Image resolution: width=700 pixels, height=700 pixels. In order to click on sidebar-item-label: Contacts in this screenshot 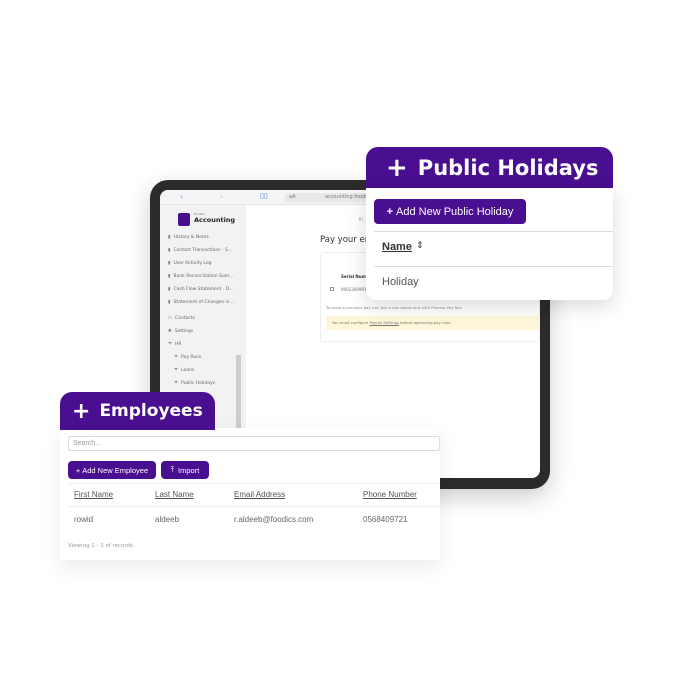, I will do `click(185, 318)`.